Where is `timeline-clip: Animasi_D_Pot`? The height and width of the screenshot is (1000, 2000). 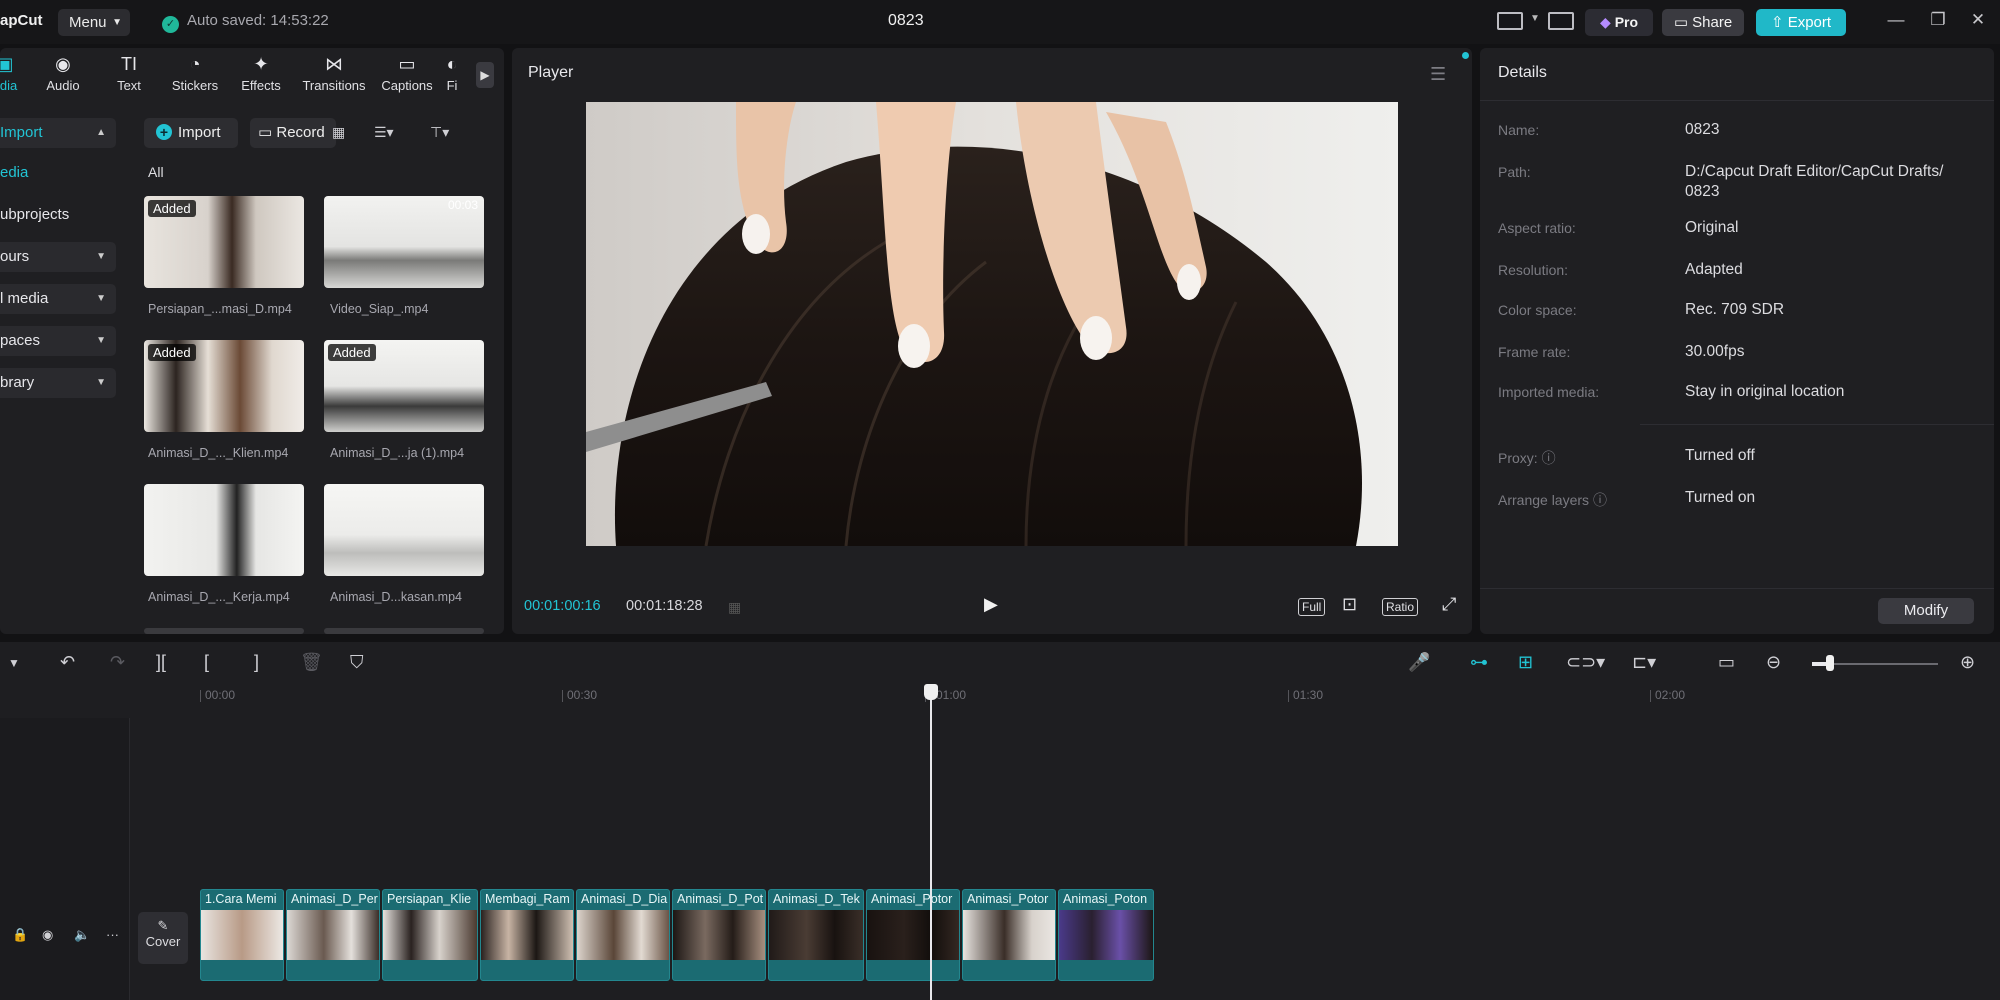
timeline-clip: Animasi_D_Pot is located at coordinates (719, 935).